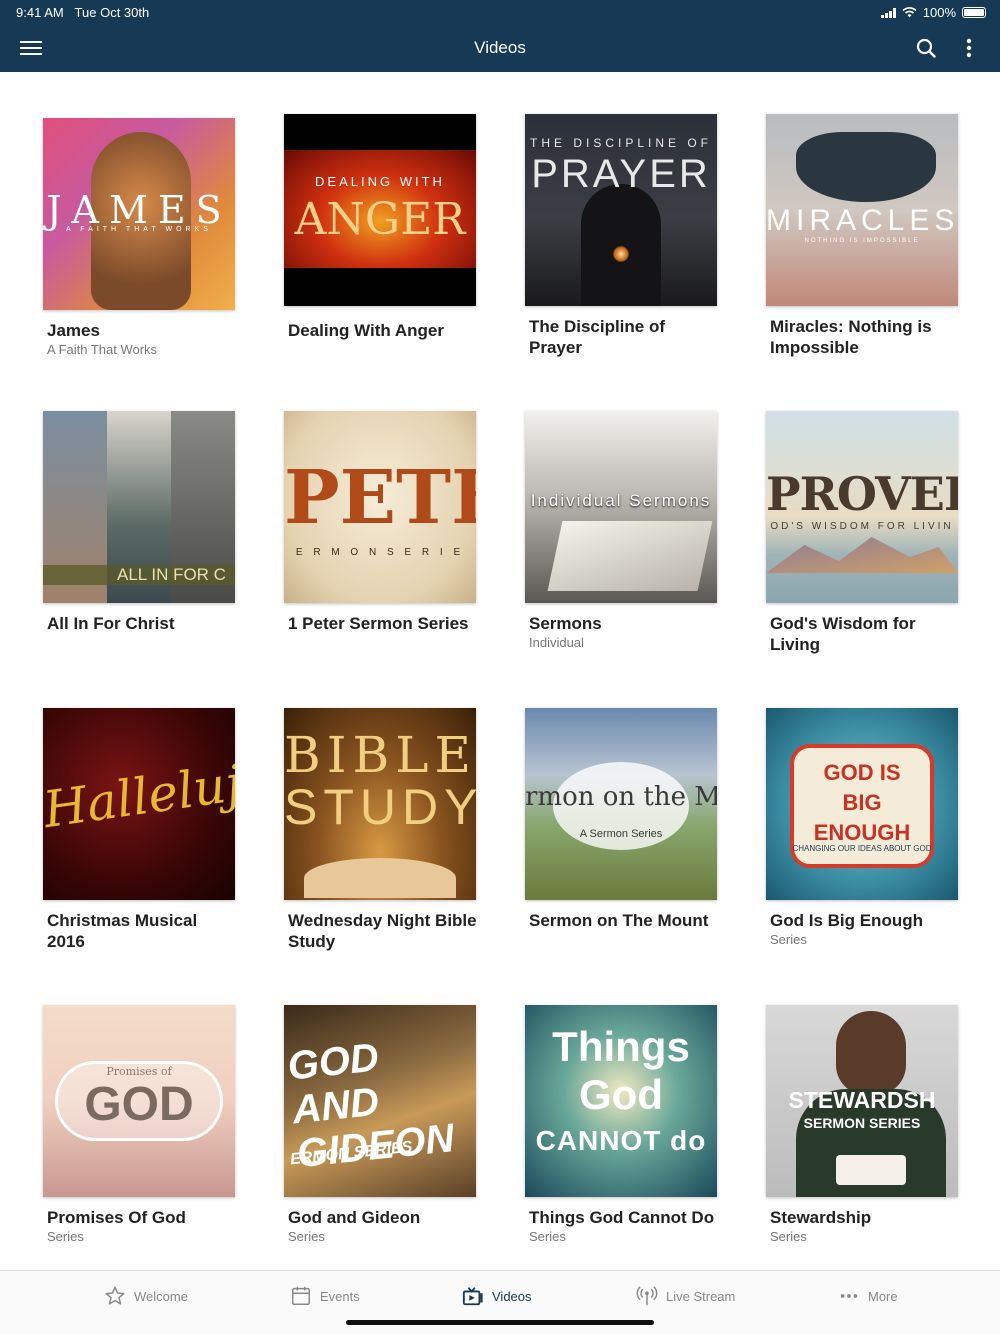 This screenshot has height=1334, width=1000. What do you see at coordinates (301, 1295) in the screenshot?
I see `calendar-icon` at bounding box center [301, 1295].